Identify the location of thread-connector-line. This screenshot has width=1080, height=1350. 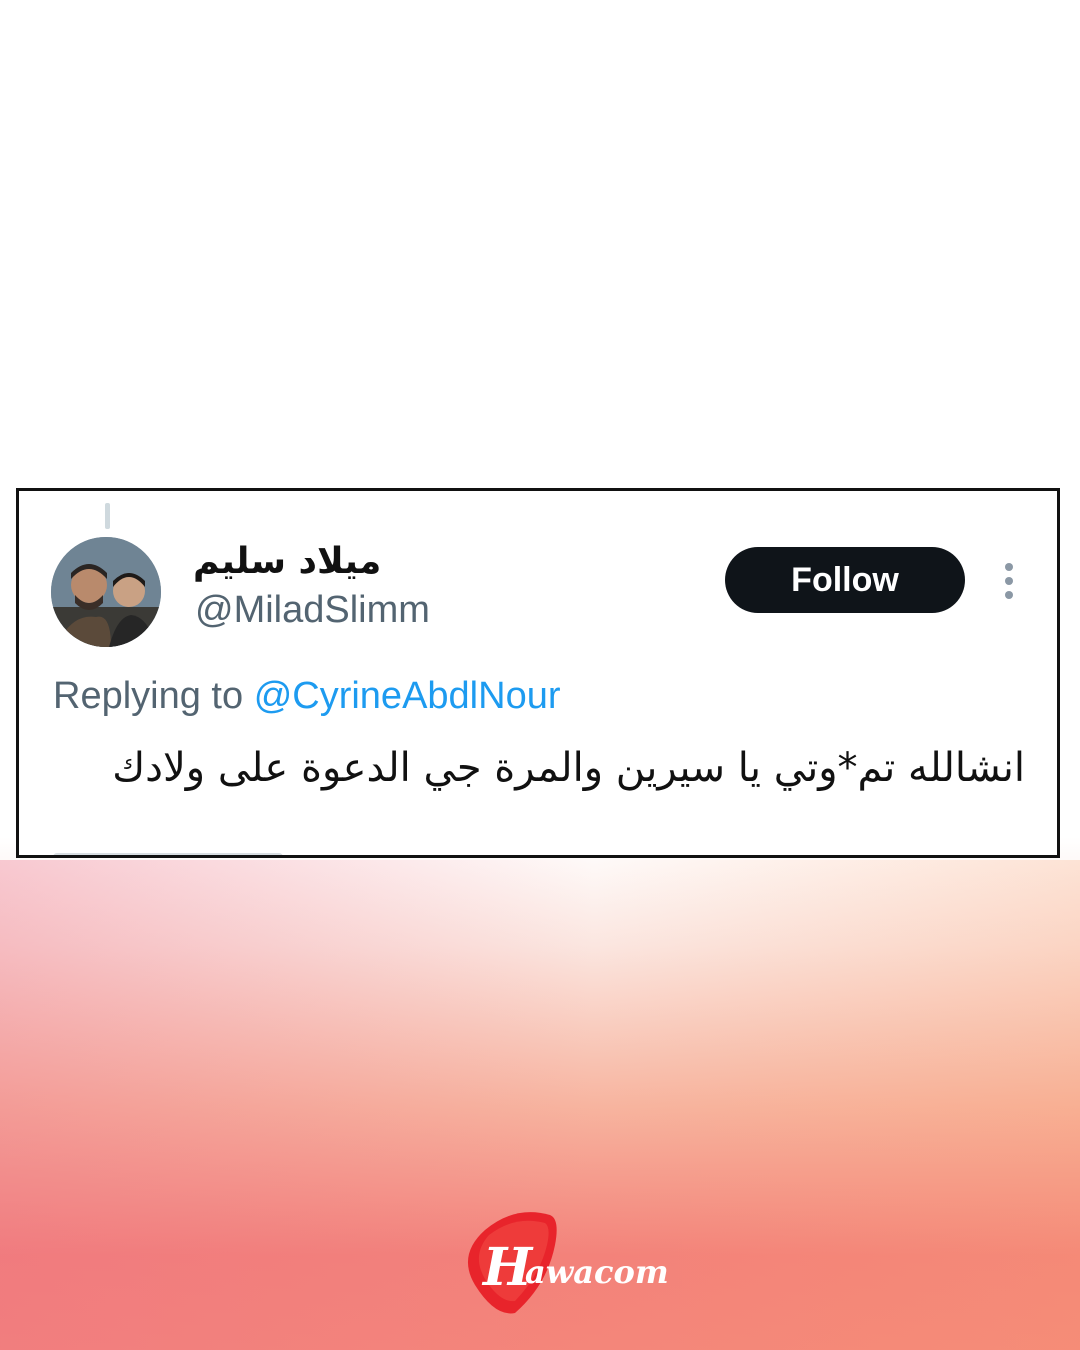
(107, 516).